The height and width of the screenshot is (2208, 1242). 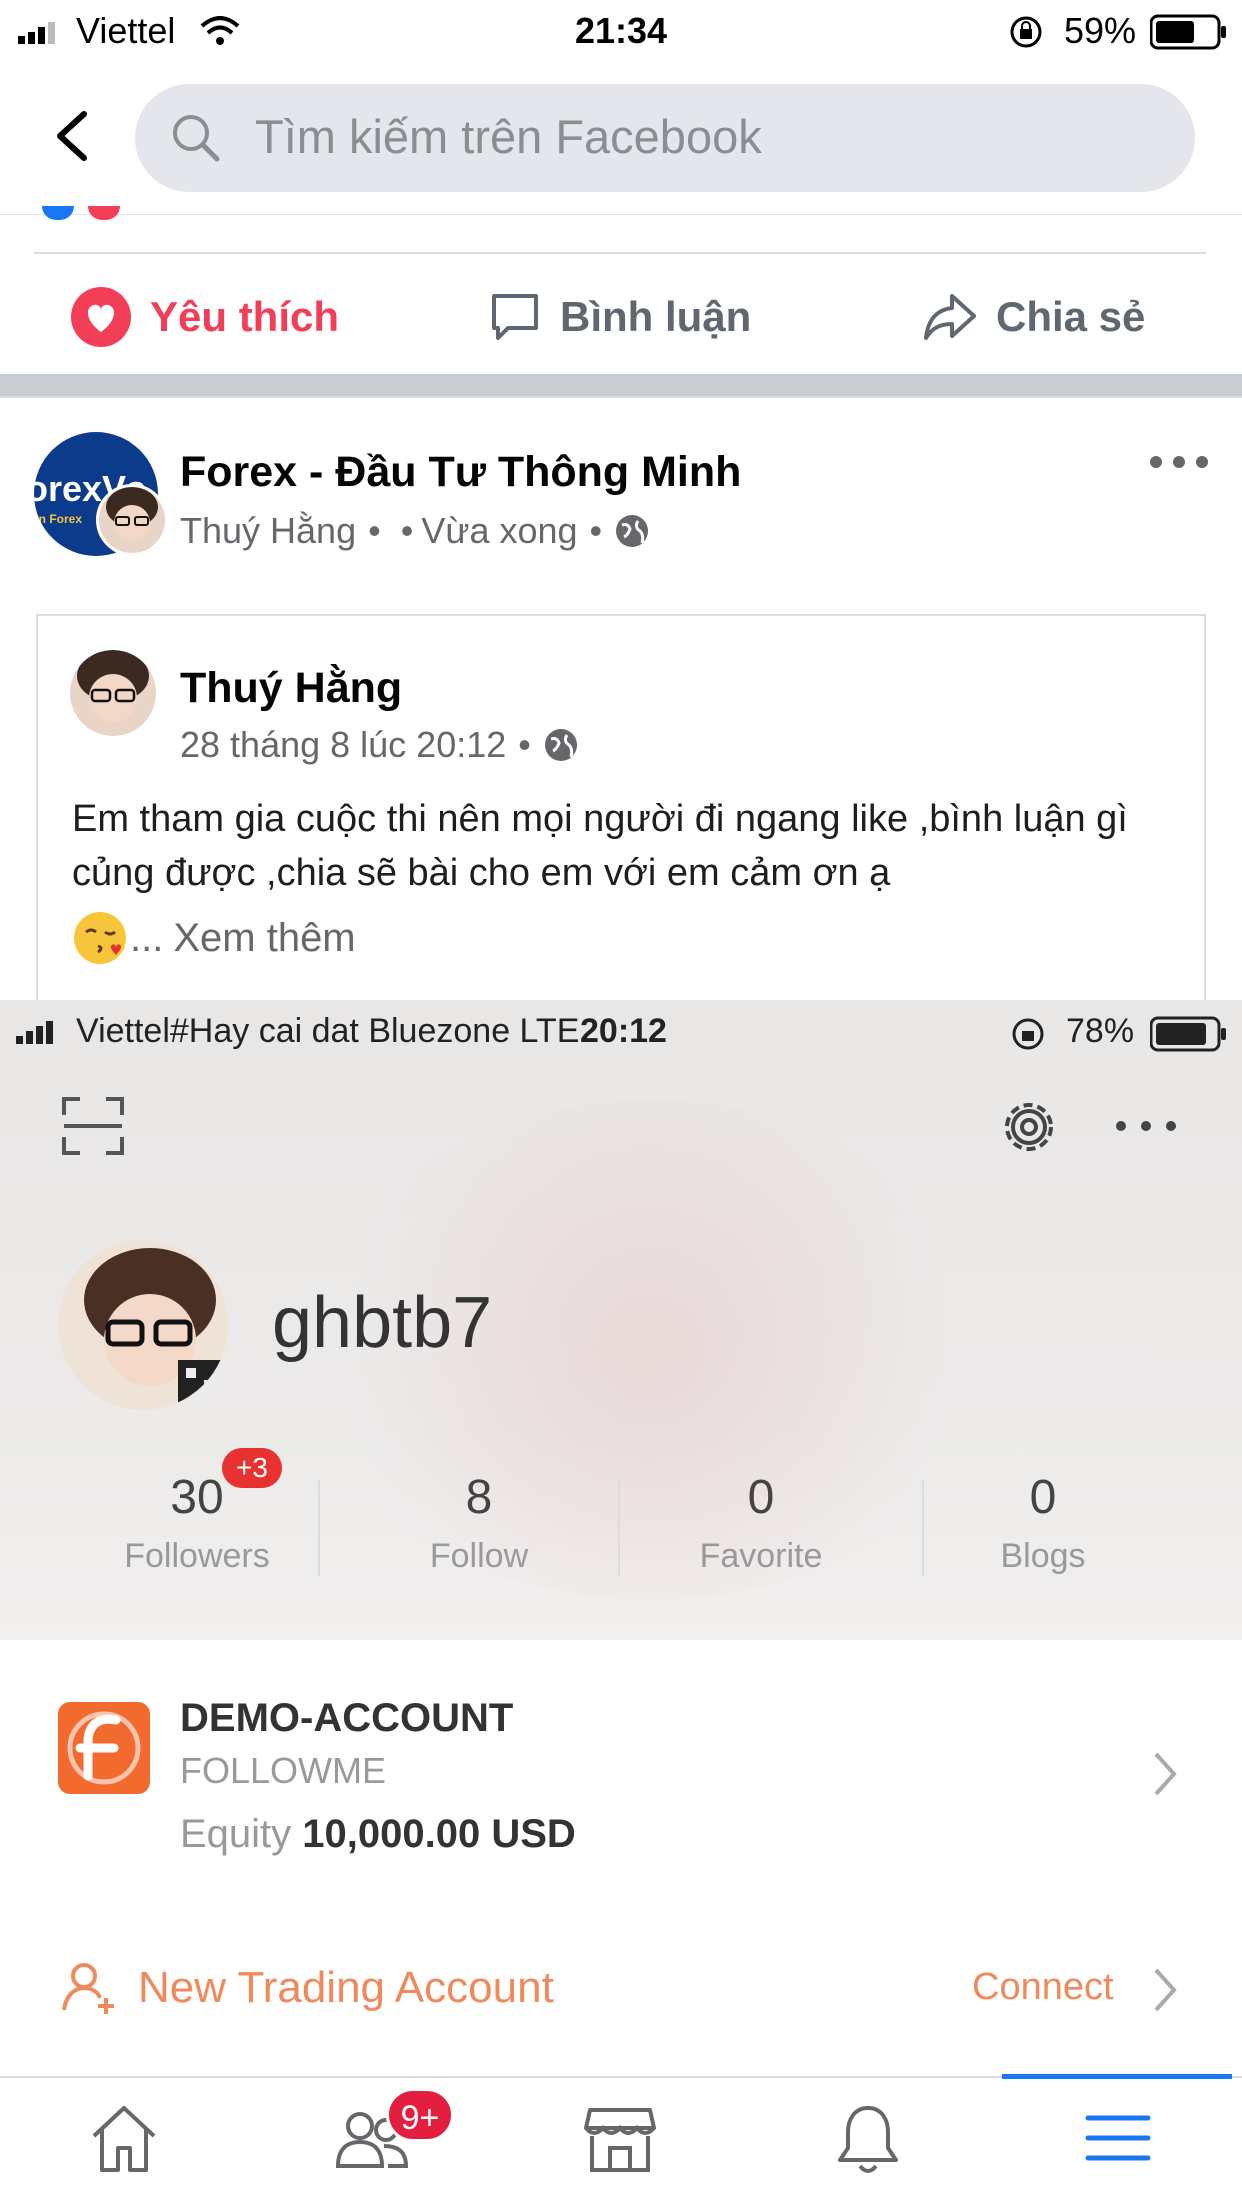 I want to click on new-trading-account-button: New Trading Account, so click(x=308, y=1988).